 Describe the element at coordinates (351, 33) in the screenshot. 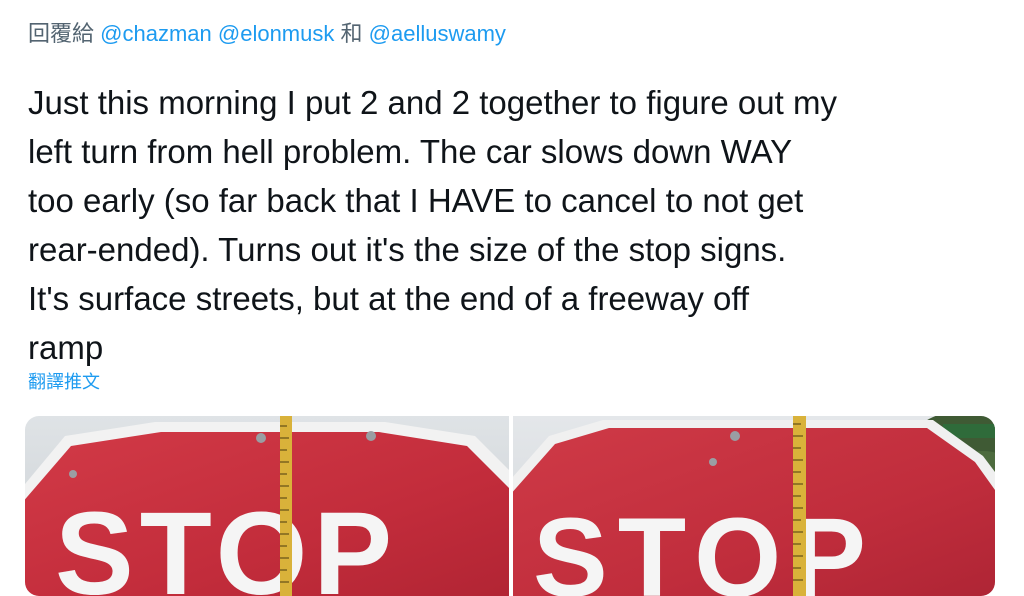

I see `reply-joiner: 和` at that location.